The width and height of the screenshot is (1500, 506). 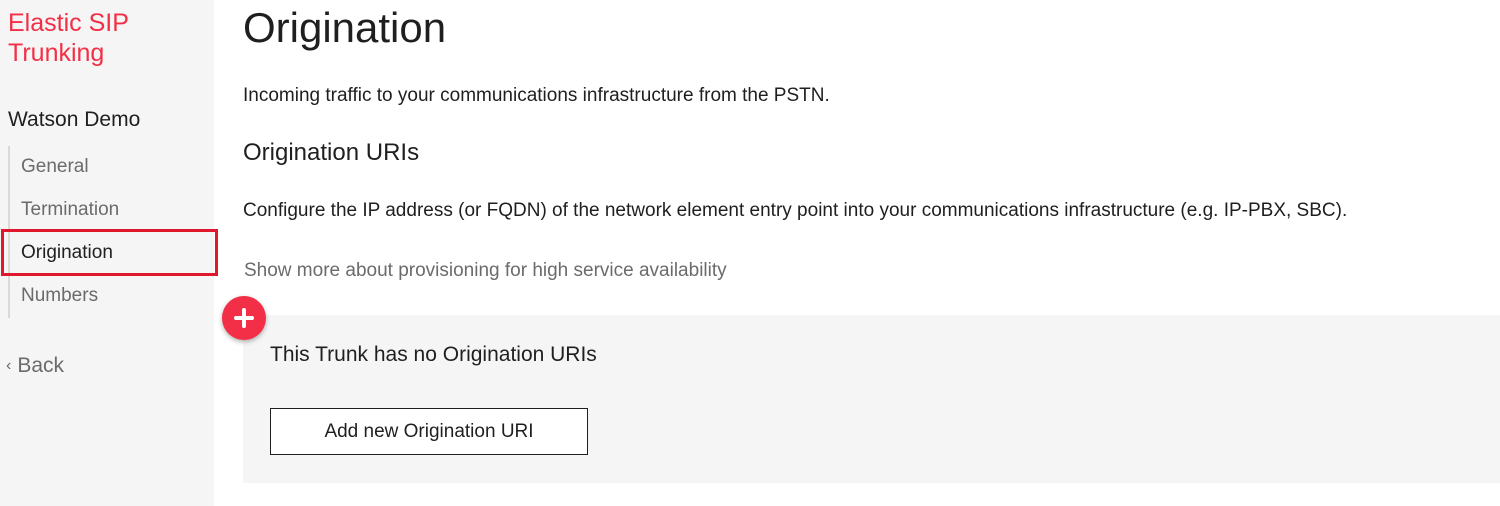 I want to click on sidebar-item-termination: Termination, so click(x=70, y=210).